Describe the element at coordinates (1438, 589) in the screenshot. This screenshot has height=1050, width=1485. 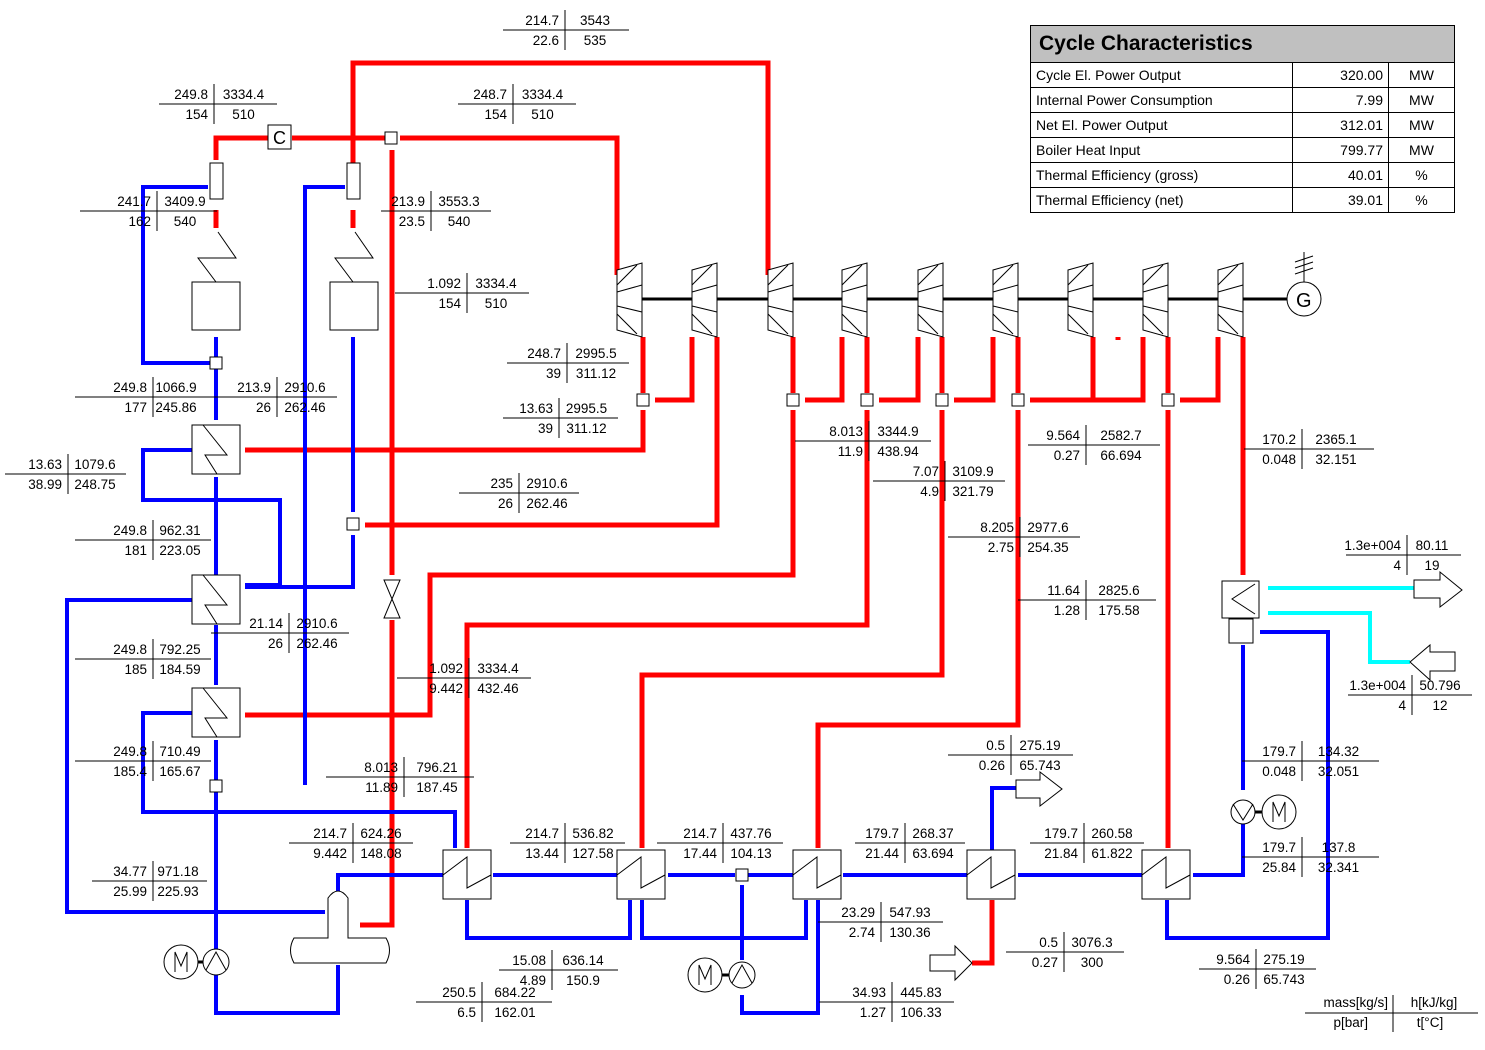
I see `cw-outlet-sink` at that location.